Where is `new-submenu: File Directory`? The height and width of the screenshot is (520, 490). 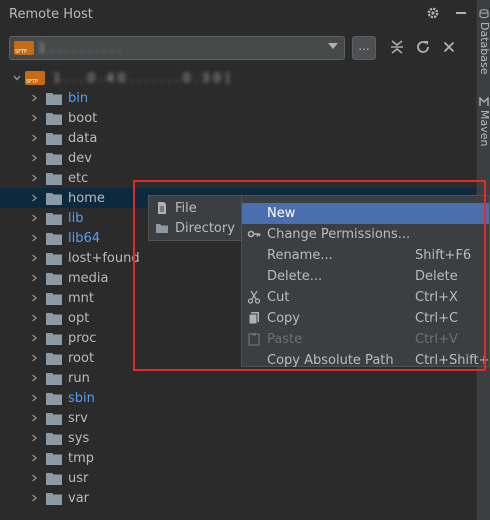
new-submenu: File Directory is located at coordinates (196, 218).